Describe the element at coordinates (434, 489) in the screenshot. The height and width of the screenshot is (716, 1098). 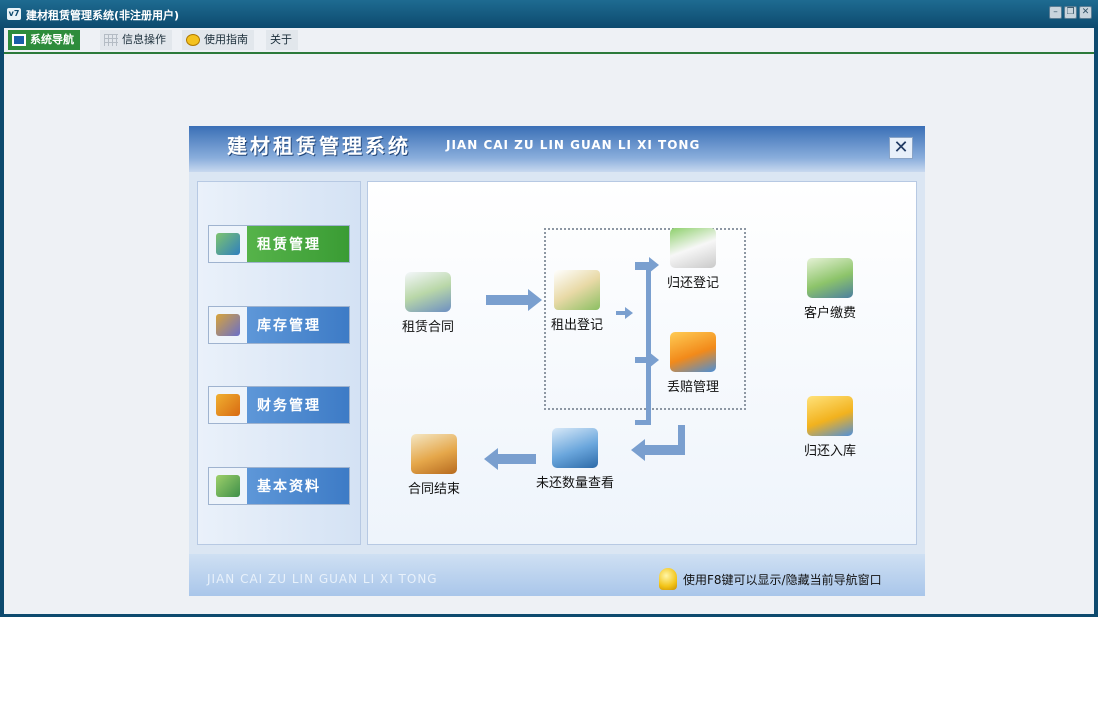
I see `flow-label: 合同结束` at that location.